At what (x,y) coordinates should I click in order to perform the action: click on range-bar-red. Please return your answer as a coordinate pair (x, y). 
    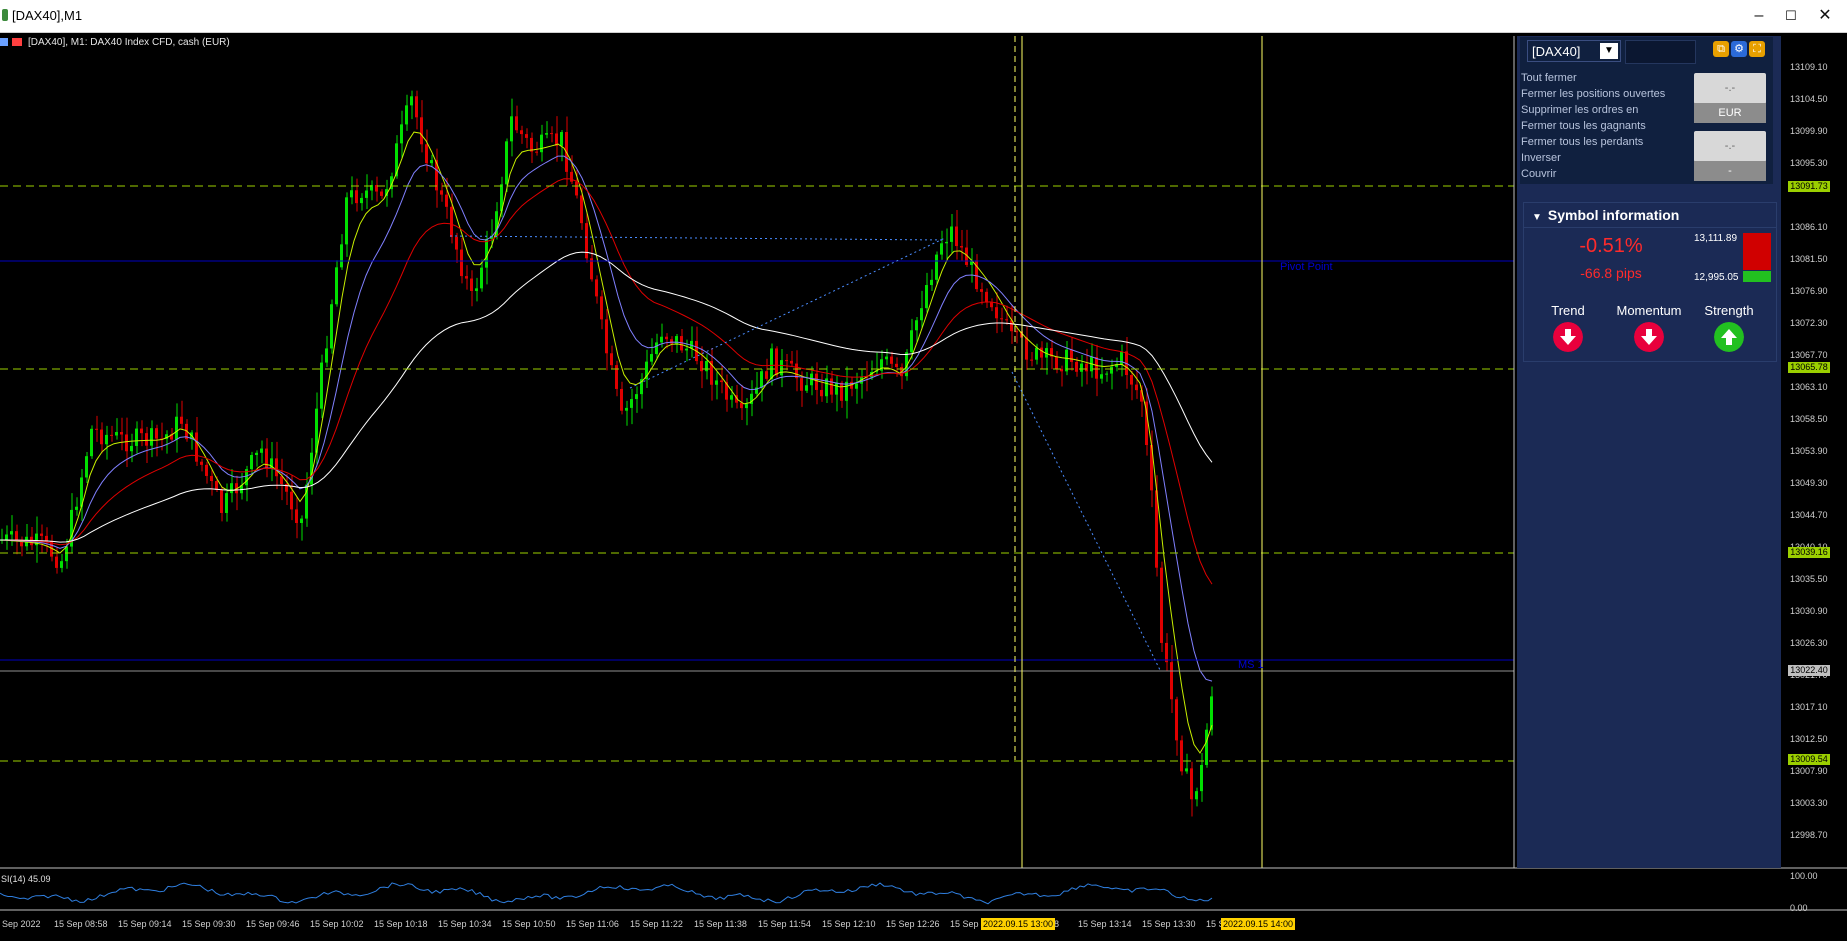
    Looking at the image, I should click on (1757, 251).